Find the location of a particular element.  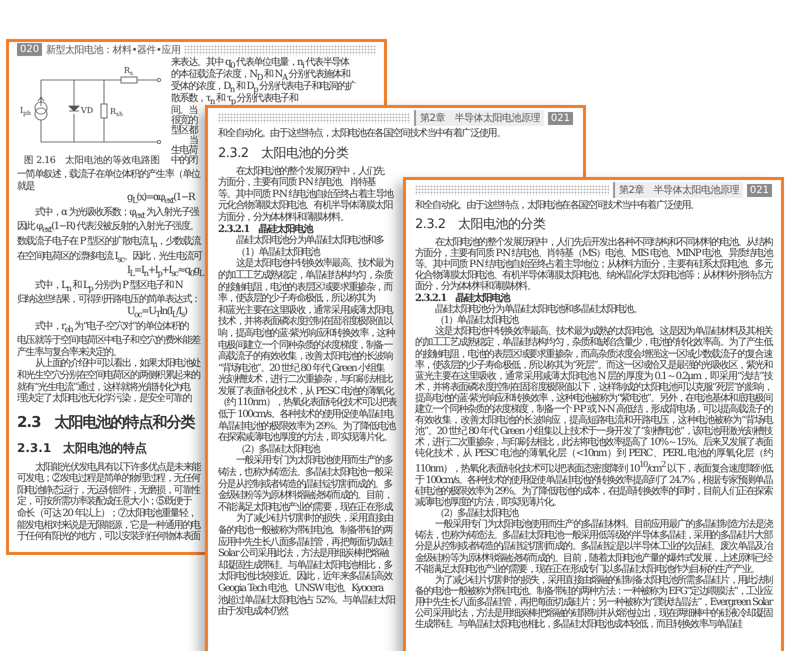

text-line: 阳电池静态运行，无运转部件，无磨损，可靠性 is located at coordinates (108, 490).